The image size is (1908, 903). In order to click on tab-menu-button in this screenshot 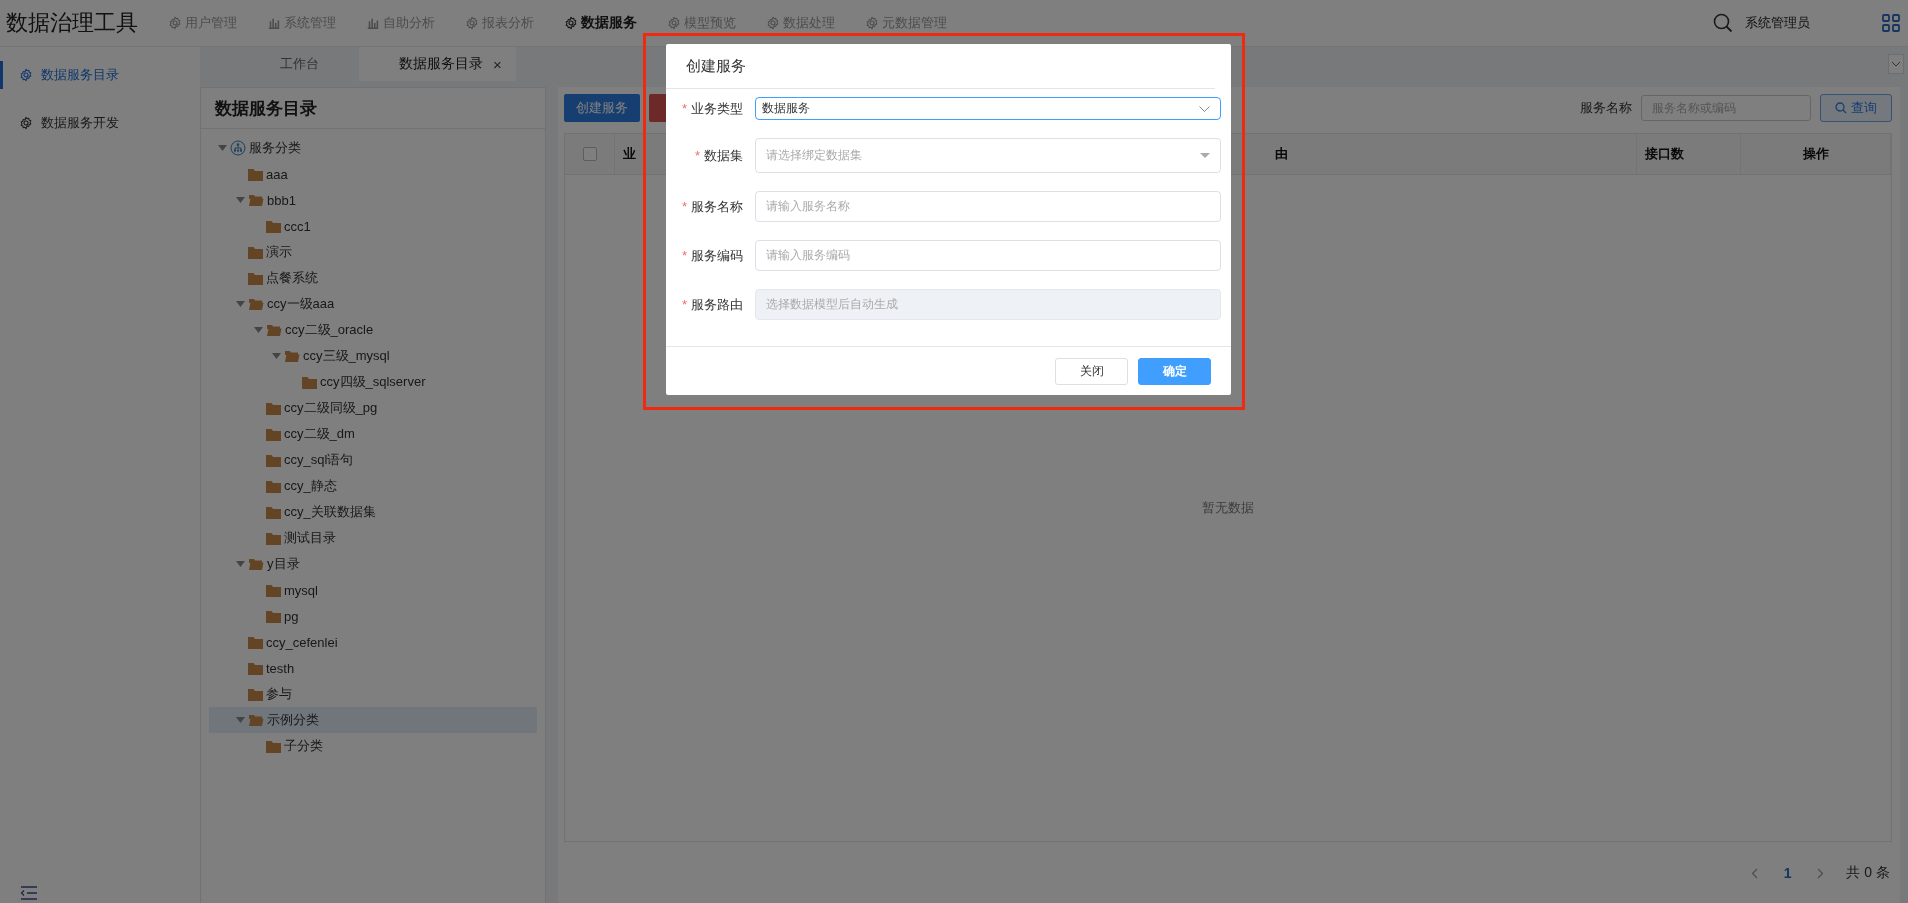, I will do `click(1896, 64)`.